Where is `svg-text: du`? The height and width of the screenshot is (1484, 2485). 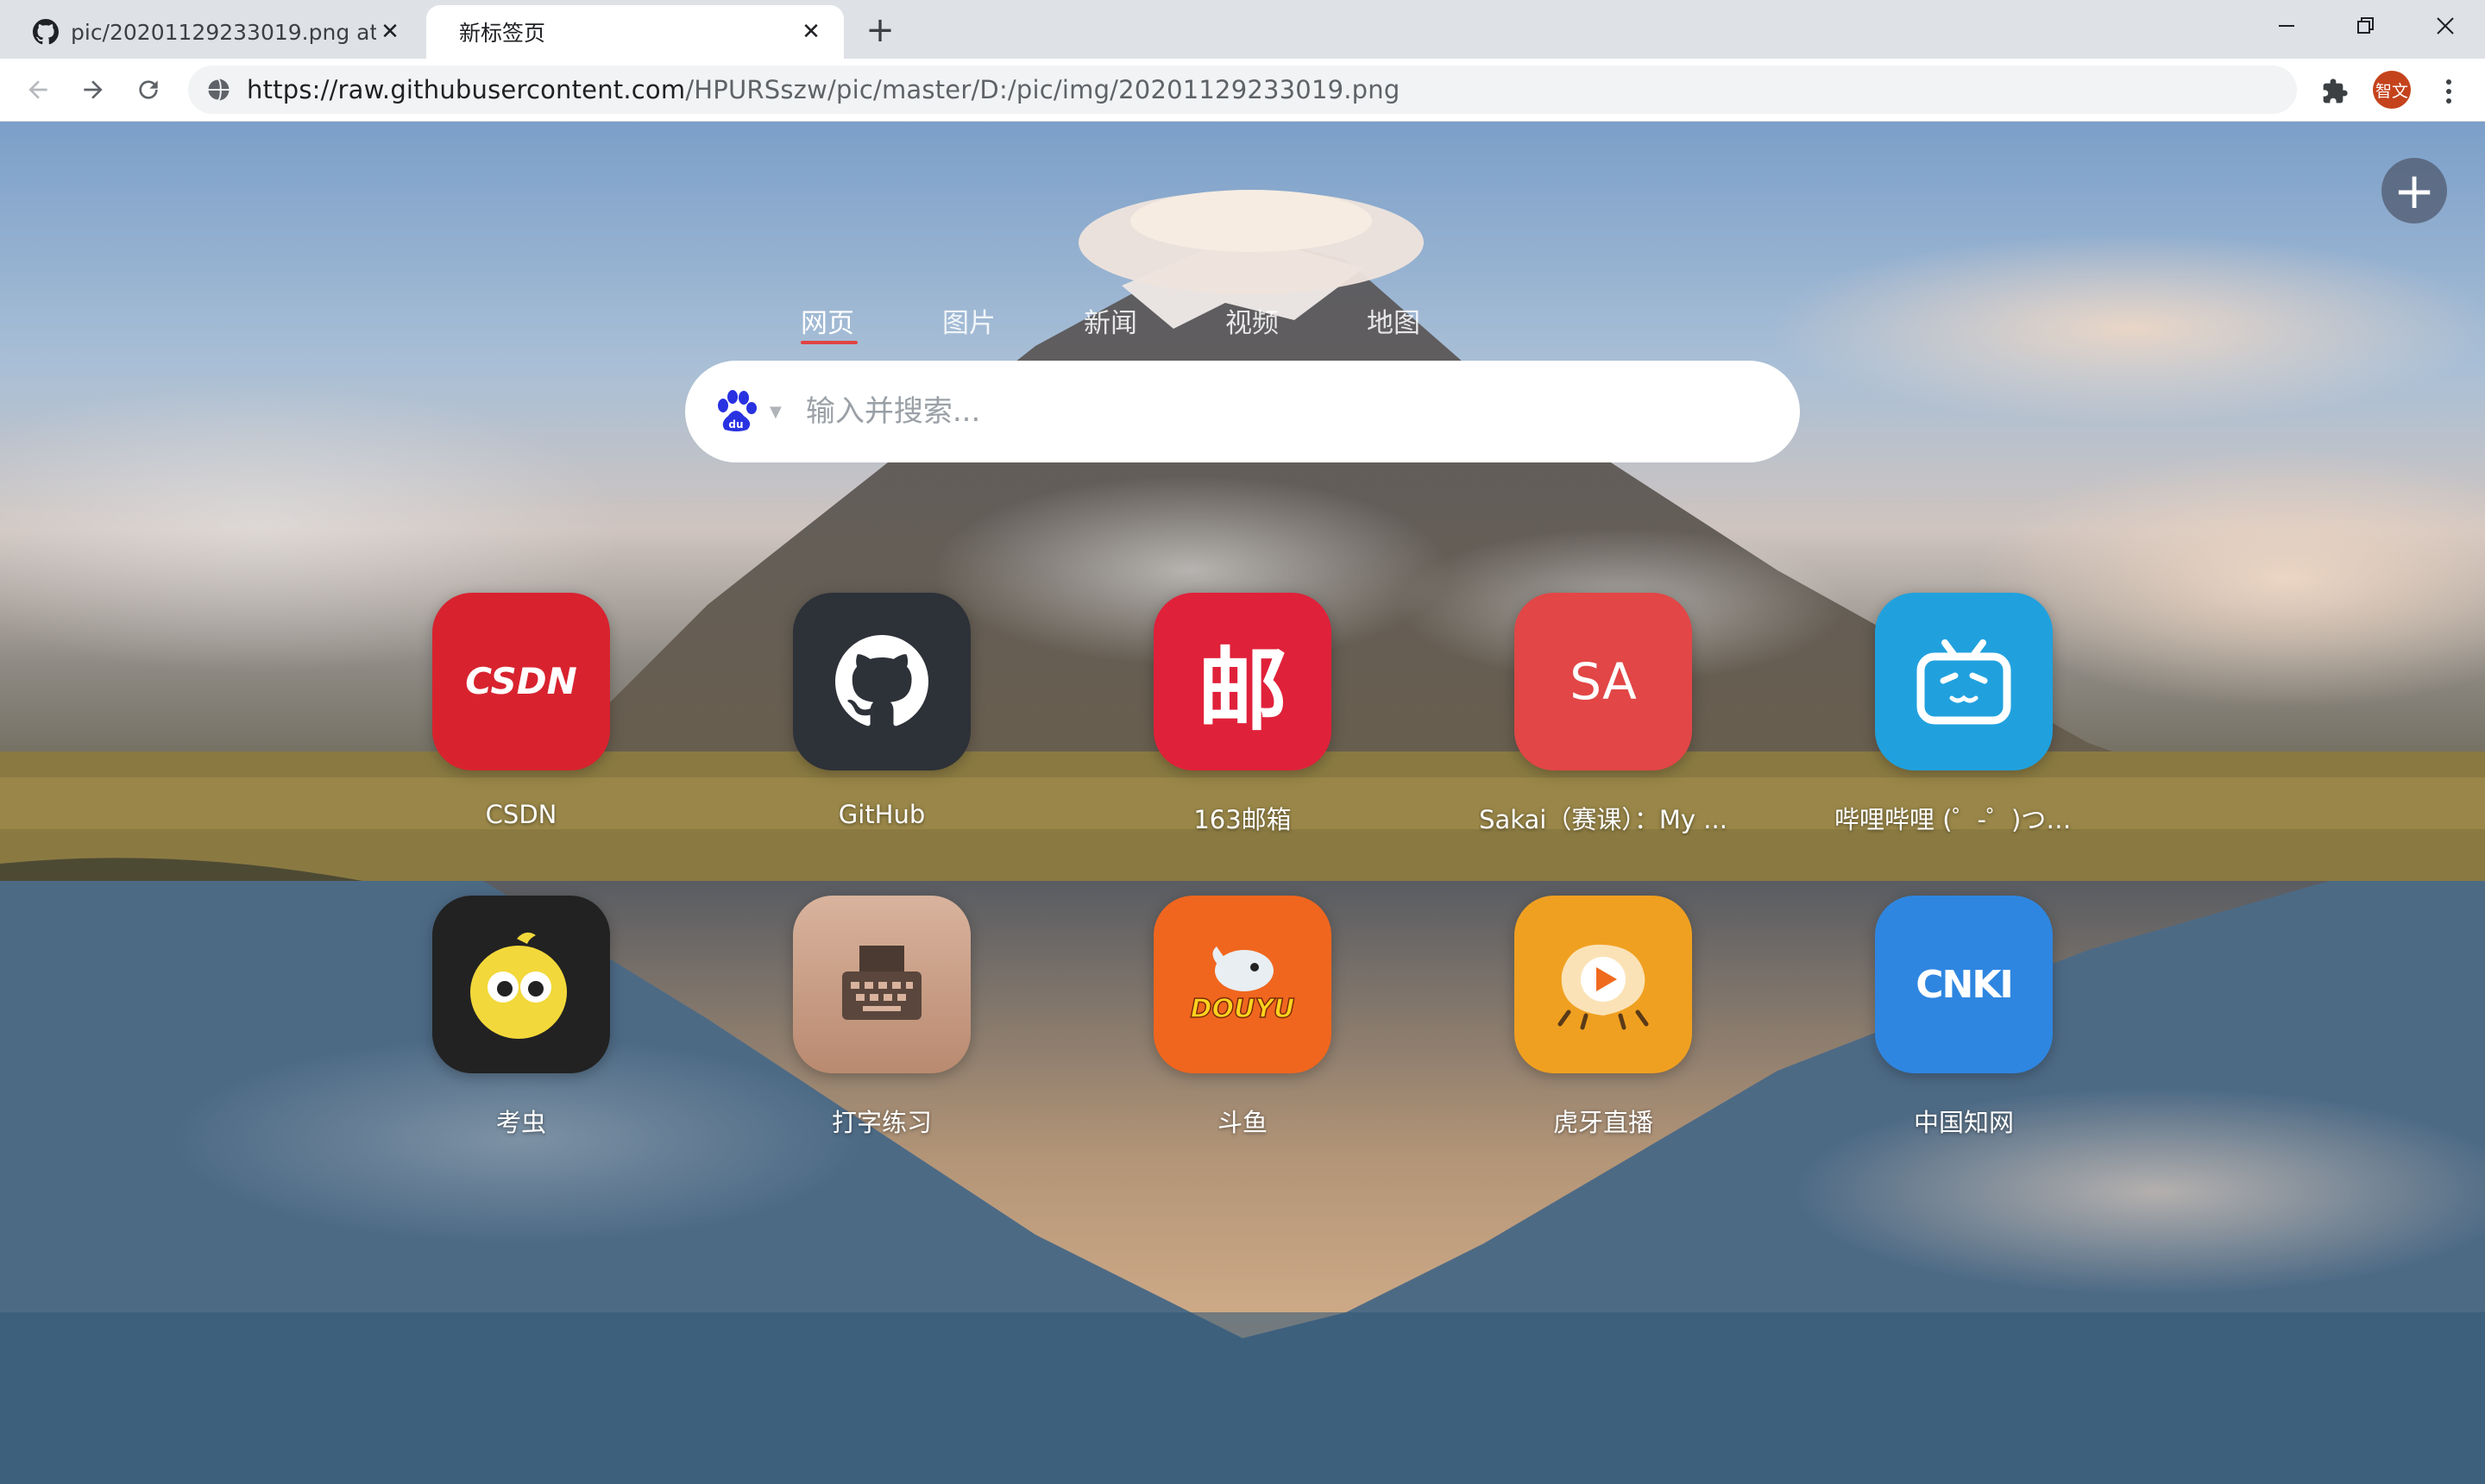
svg-text: du is located at coordinates (735, 424).